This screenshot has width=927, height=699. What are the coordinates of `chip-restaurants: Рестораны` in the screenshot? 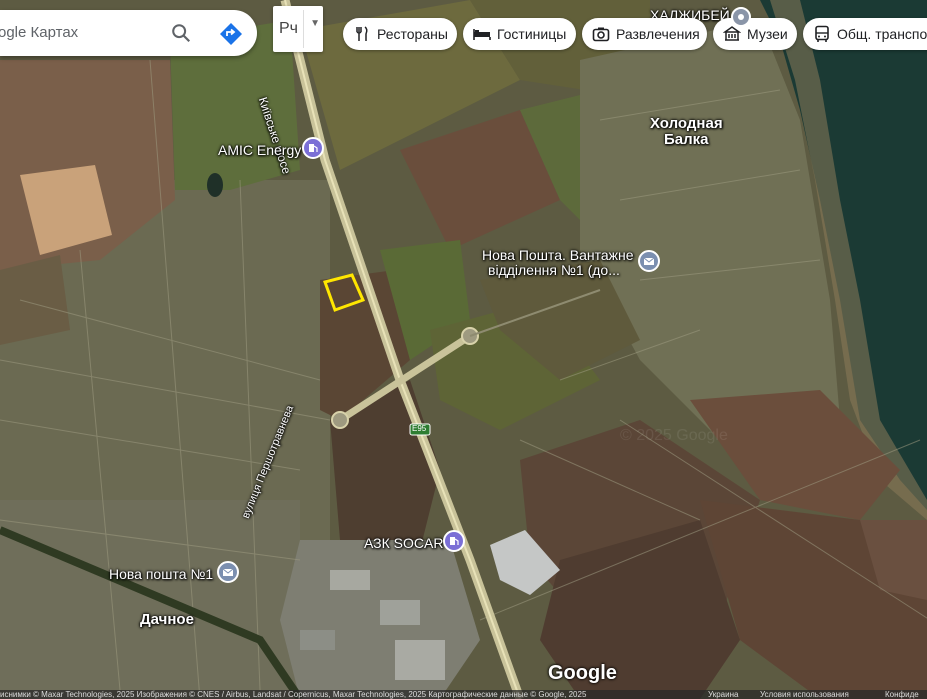 It's located at (400, 34).